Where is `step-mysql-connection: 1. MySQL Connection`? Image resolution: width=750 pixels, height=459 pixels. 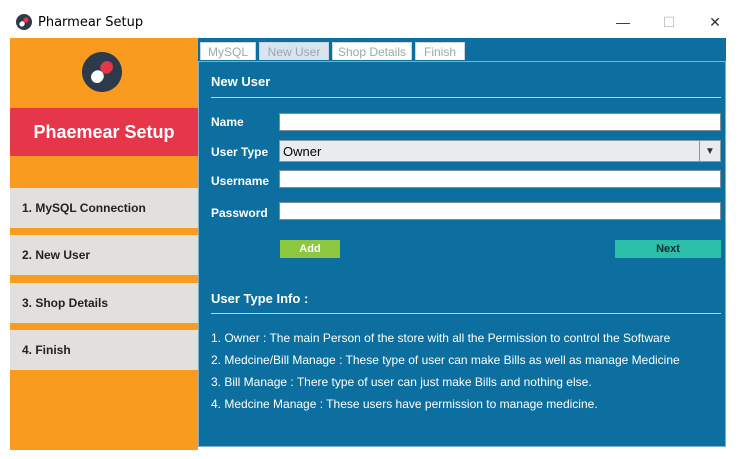
step-mysql-connection: 1. MySQL Connection is located at coordinates (104, 208).